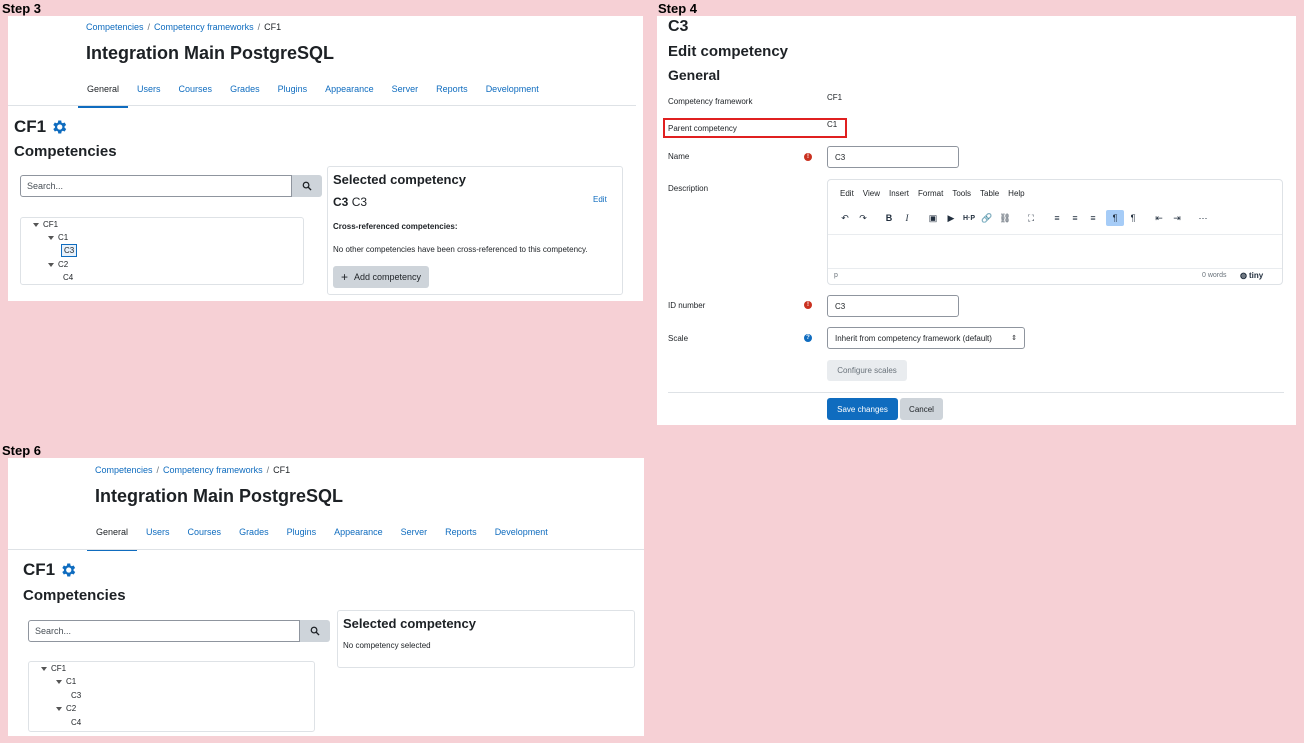 Image resolution: width=1304 pixels, height=743 pixels. I want to click on menu-edit: Edit, so click(847, 193).